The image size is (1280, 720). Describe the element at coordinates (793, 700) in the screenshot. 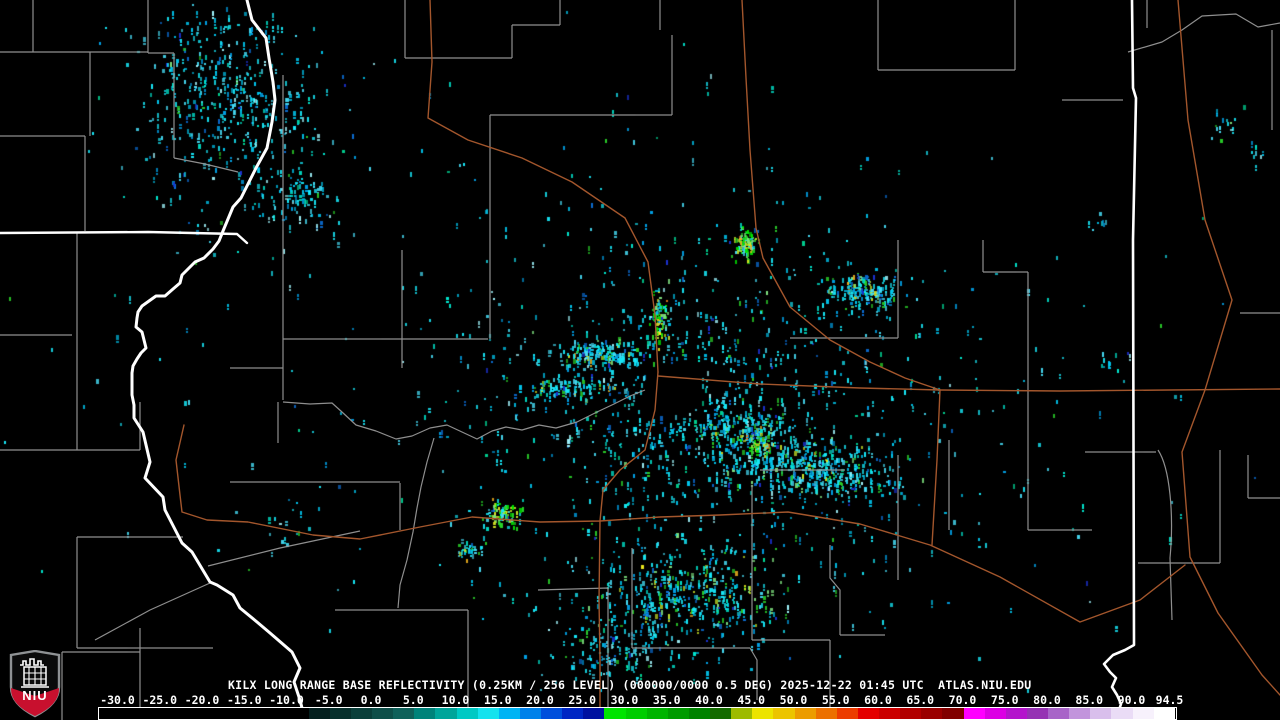

I see `colorbar-tick: 50.0` at that location.